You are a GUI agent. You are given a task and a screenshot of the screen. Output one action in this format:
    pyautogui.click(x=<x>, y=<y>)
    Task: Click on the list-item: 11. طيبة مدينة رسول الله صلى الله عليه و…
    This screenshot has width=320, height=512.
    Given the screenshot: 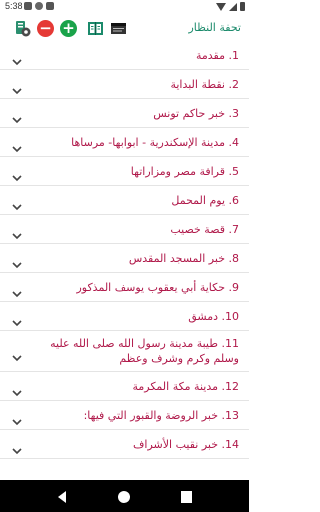 What is the action you would take?
    pyautogui.click(x=124, y=351)
    